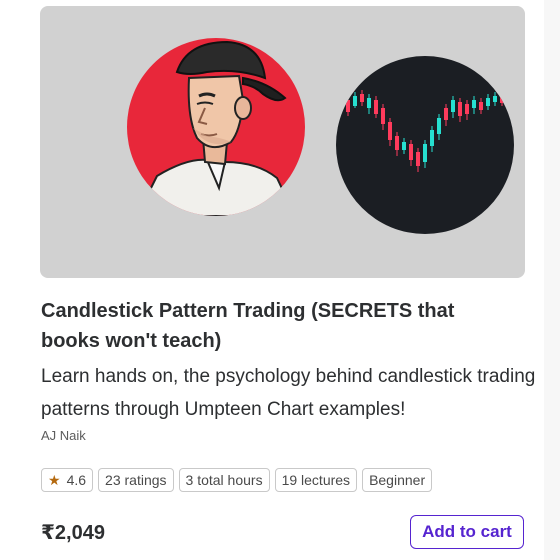  What do you see at coordinates (73, 533) in the screenshot?
I see `course-price: ₹2,049` at bounding box center [73, 533].